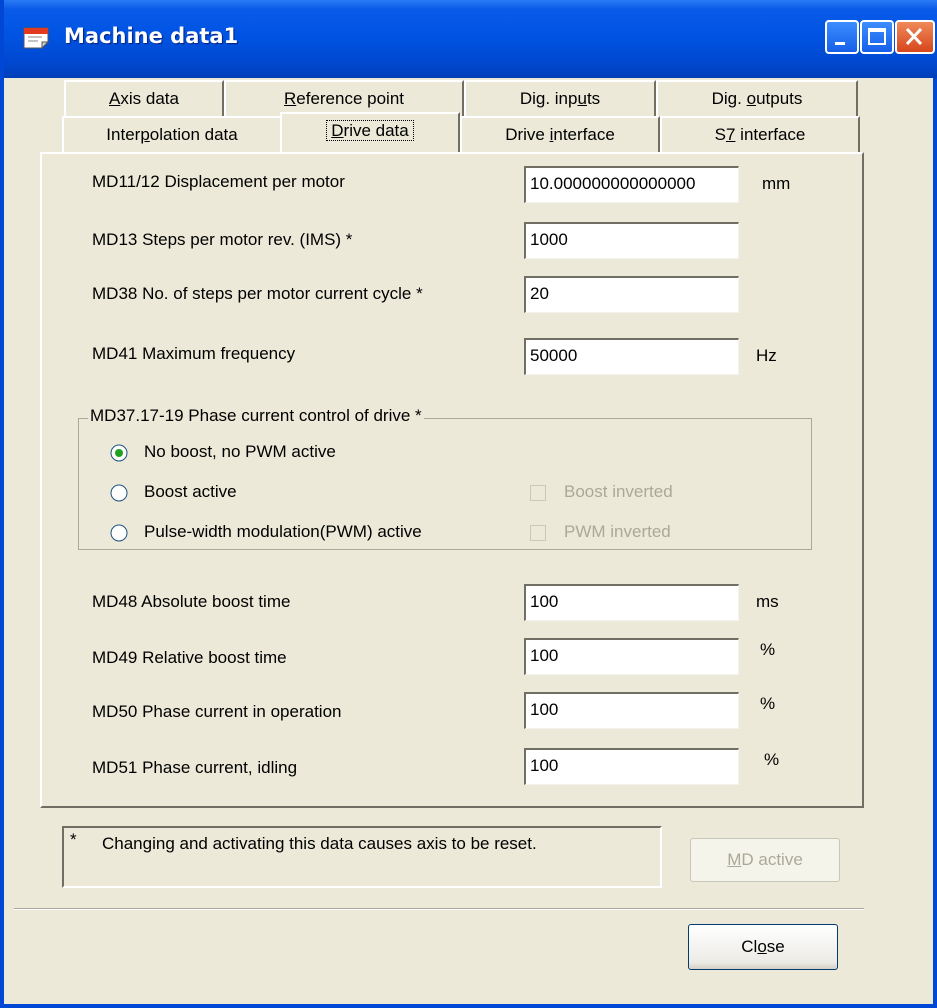 The image size is (937, 1008). I want to click on tab-reference-point-label: Reference point, so click(344, 98).